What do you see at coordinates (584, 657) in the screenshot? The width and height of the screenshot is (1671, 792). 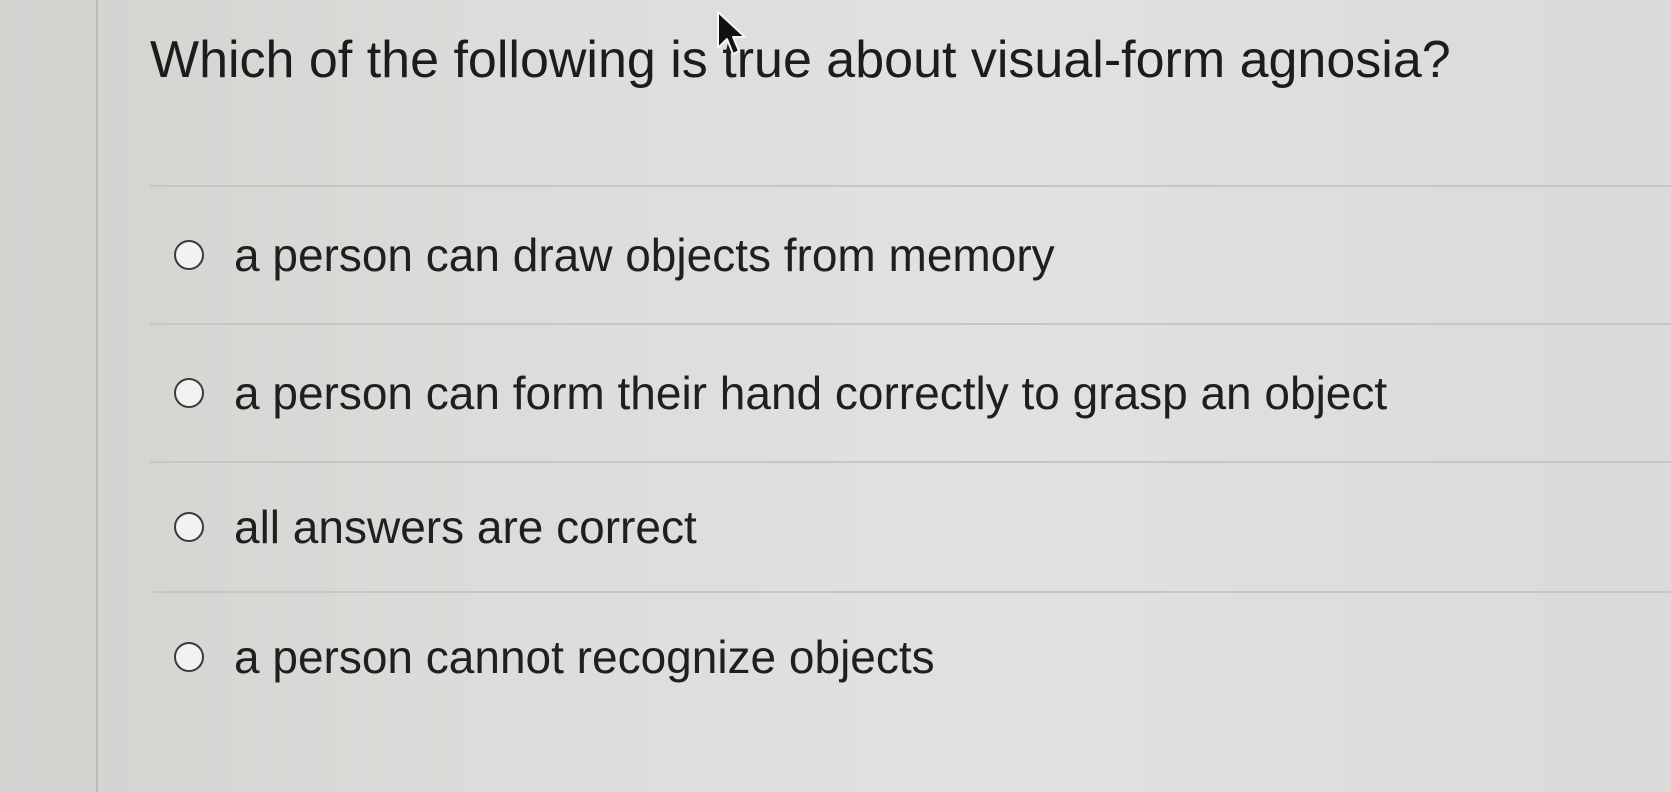 I see `answer-label: a person cannot recognize objects` at bounding box center [584, 657].